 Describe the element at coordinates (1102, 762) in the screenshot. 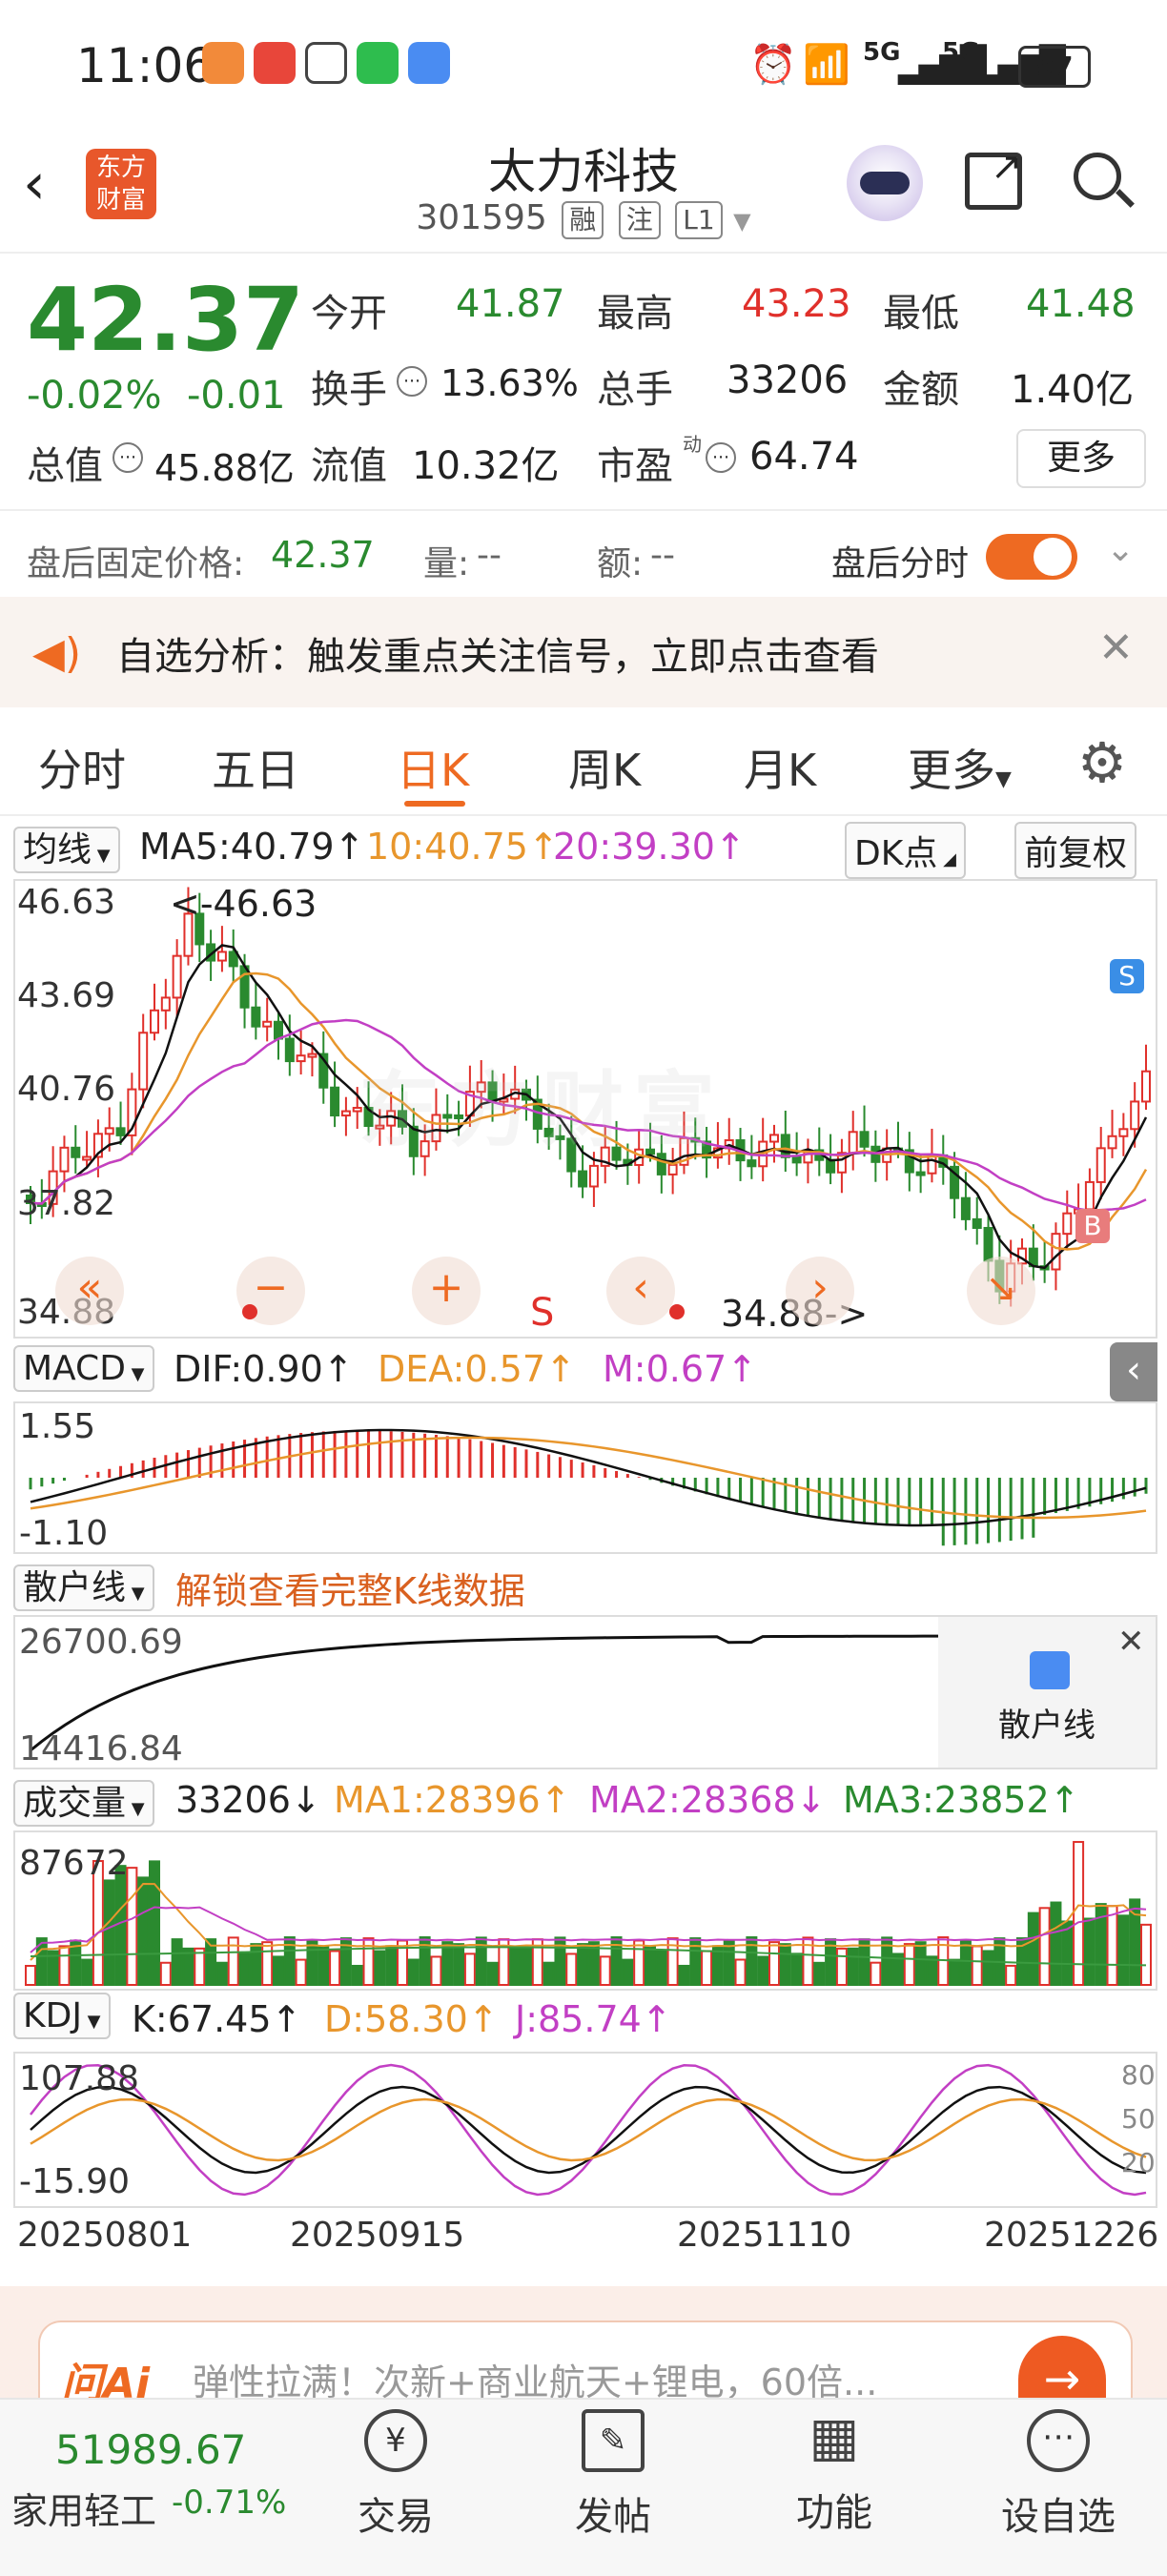

I see `settings-gear-icon: ⚙` at that location.